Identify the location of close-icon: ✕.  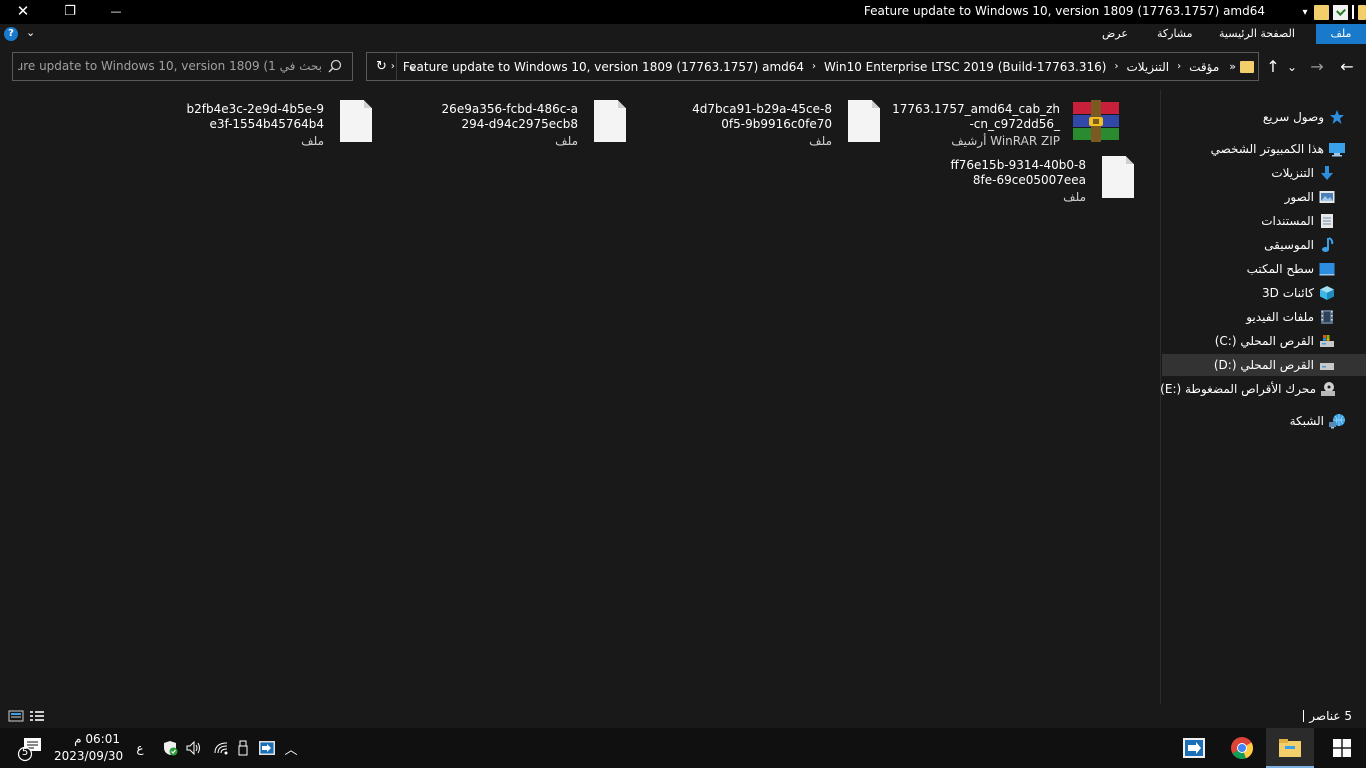
(23, 11).